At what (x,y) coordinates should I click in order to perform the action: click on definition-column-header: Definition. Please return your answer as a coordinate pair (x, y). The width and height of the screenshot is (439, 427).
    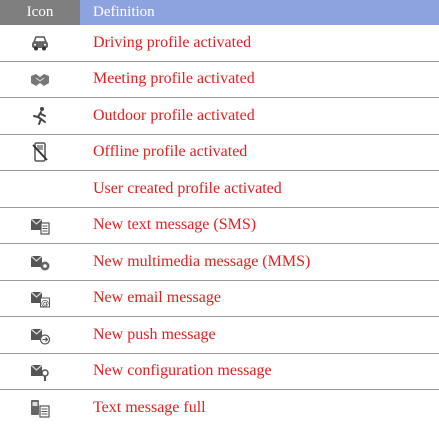
    Looking at the image, I should click on (259, 12).